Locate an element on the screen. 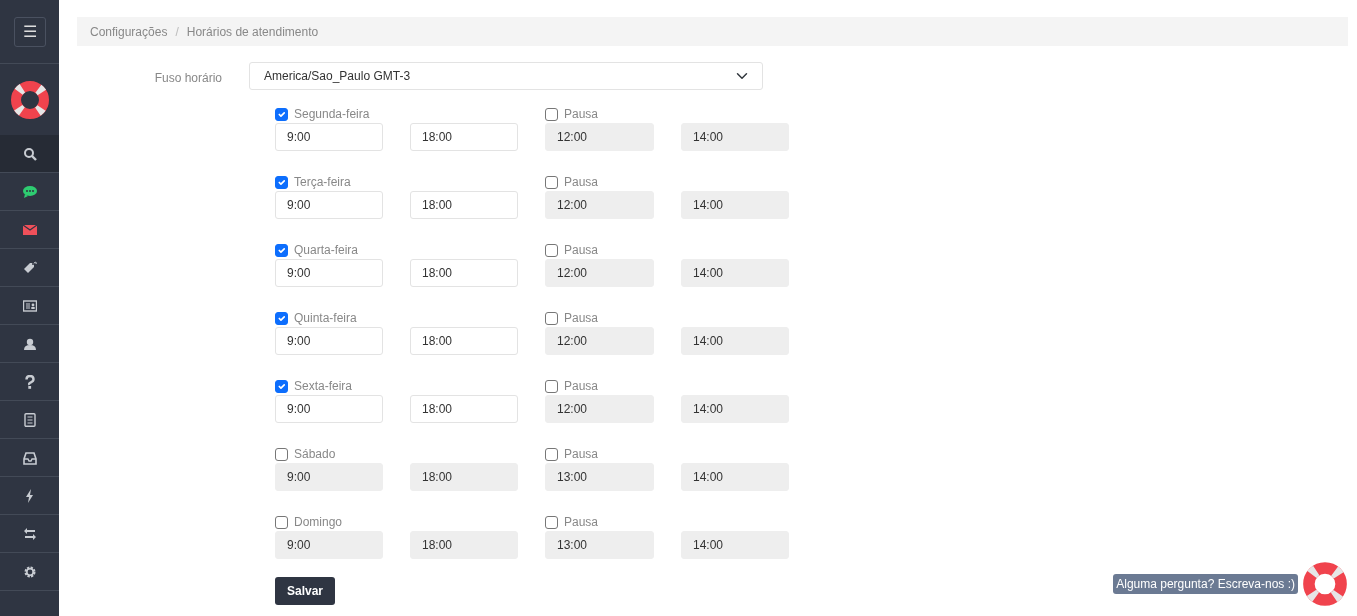 The height and width of the screenshot is (616, 1357). gear-icon is located at coordinates (29, 571).